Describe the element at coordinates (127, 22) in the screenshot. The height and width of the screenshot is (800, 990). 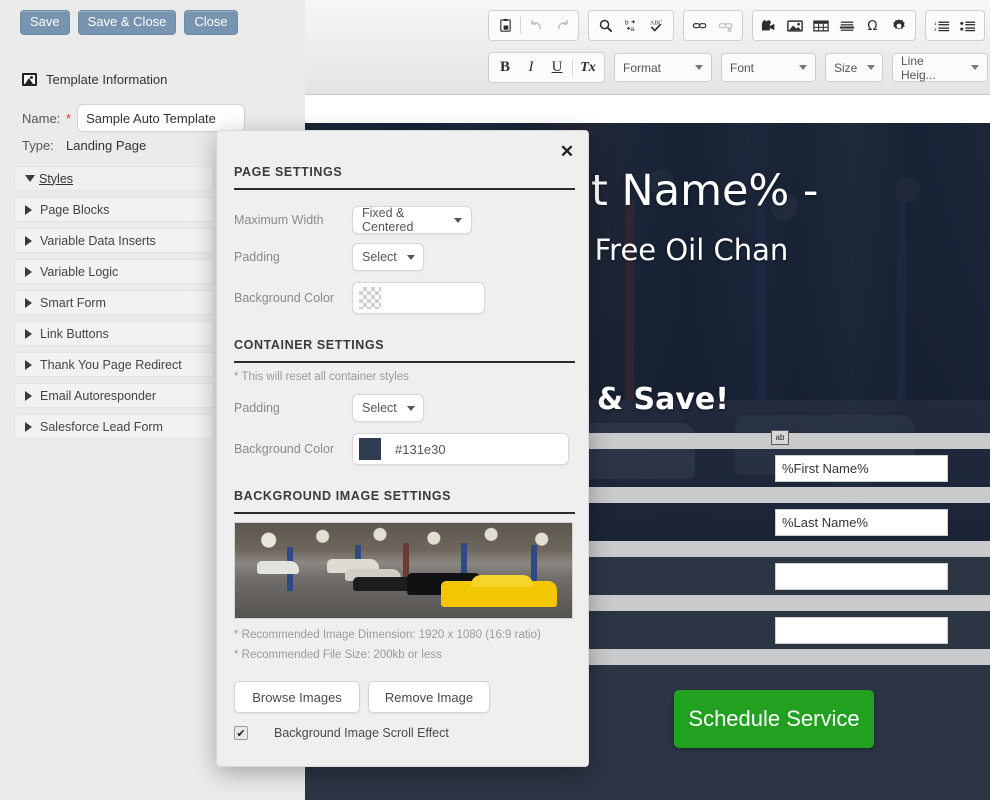
I see `save-and-close-button: Save & Close` at that location.